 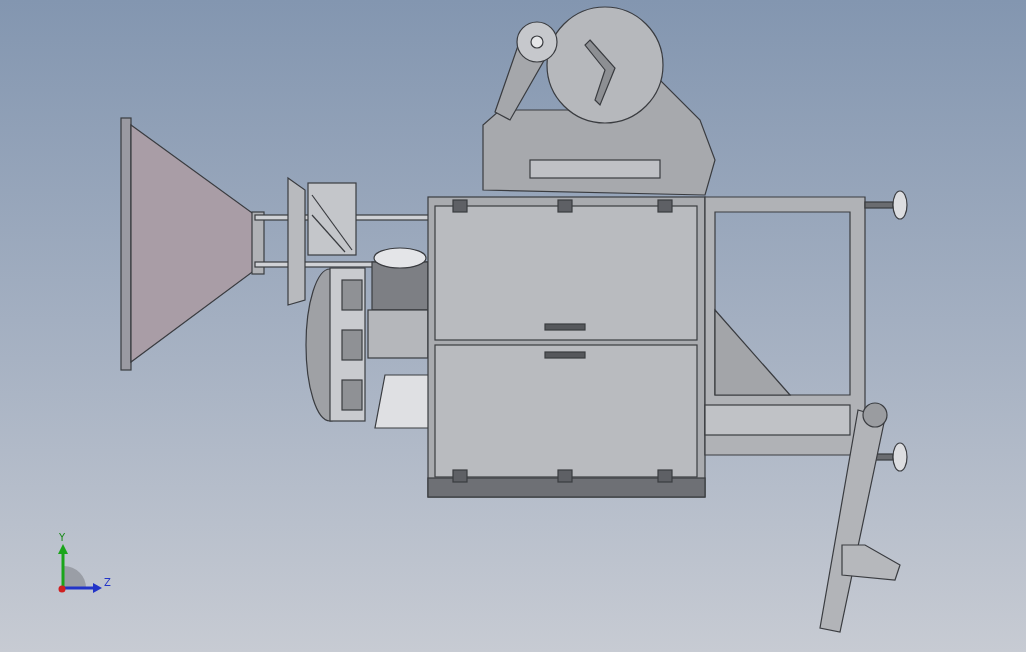 What do you see at coordinates (63, 566) in the screenshot?
I see `y-axis-arrow` at bounding box center [63, 566].